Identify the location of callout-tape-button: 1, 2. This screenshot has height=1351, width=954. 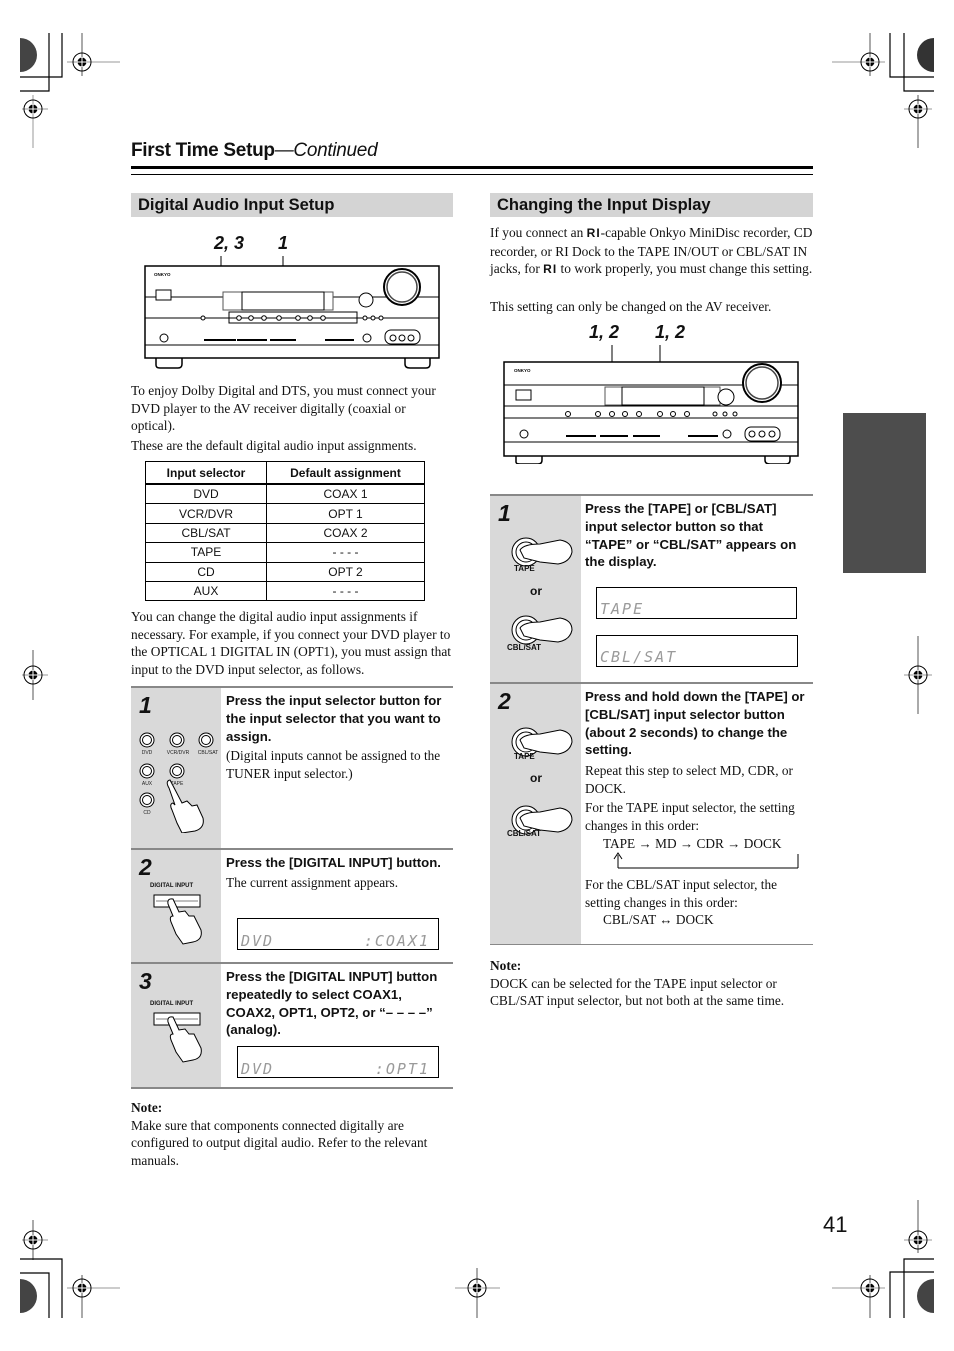
(604, 332).